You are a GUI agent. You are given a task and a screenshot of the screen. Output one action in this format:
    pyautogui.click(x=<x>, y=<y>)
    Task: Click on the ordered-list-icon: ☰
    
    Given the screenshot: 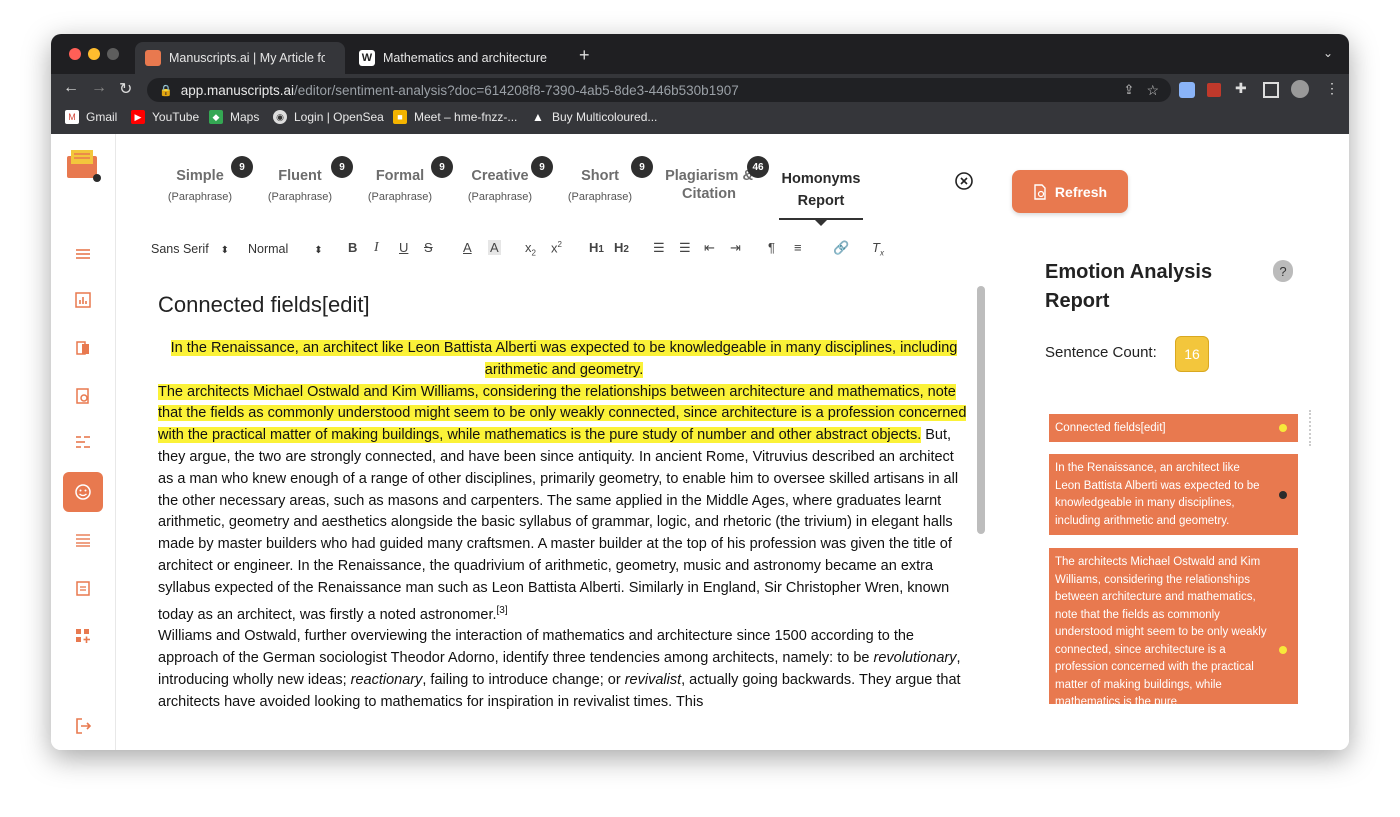 What is the action you would take?
    pyautogui.click(x=659, y=248)
    